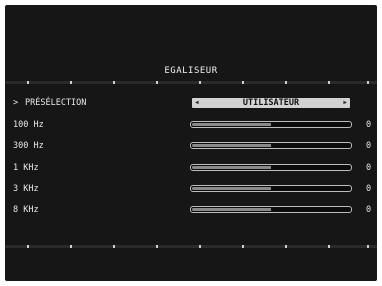 The image size is (382, 286). Describe the element at coordinates (28, 146) in the screenshot. I see `band-label: 300 Hz` at that location.